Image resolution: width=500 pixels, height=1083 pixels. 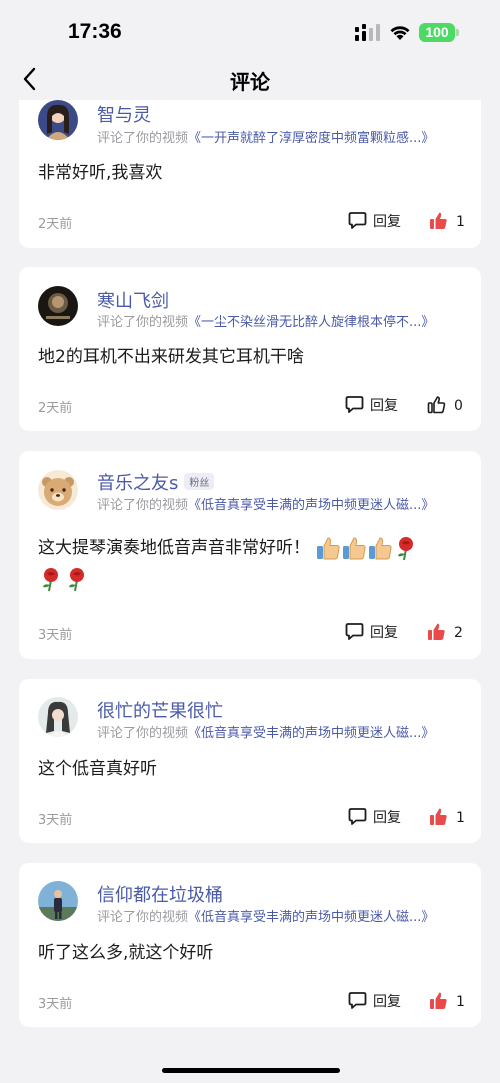 I want to click on nav-bar: 评论, so click(x=250, y=81).